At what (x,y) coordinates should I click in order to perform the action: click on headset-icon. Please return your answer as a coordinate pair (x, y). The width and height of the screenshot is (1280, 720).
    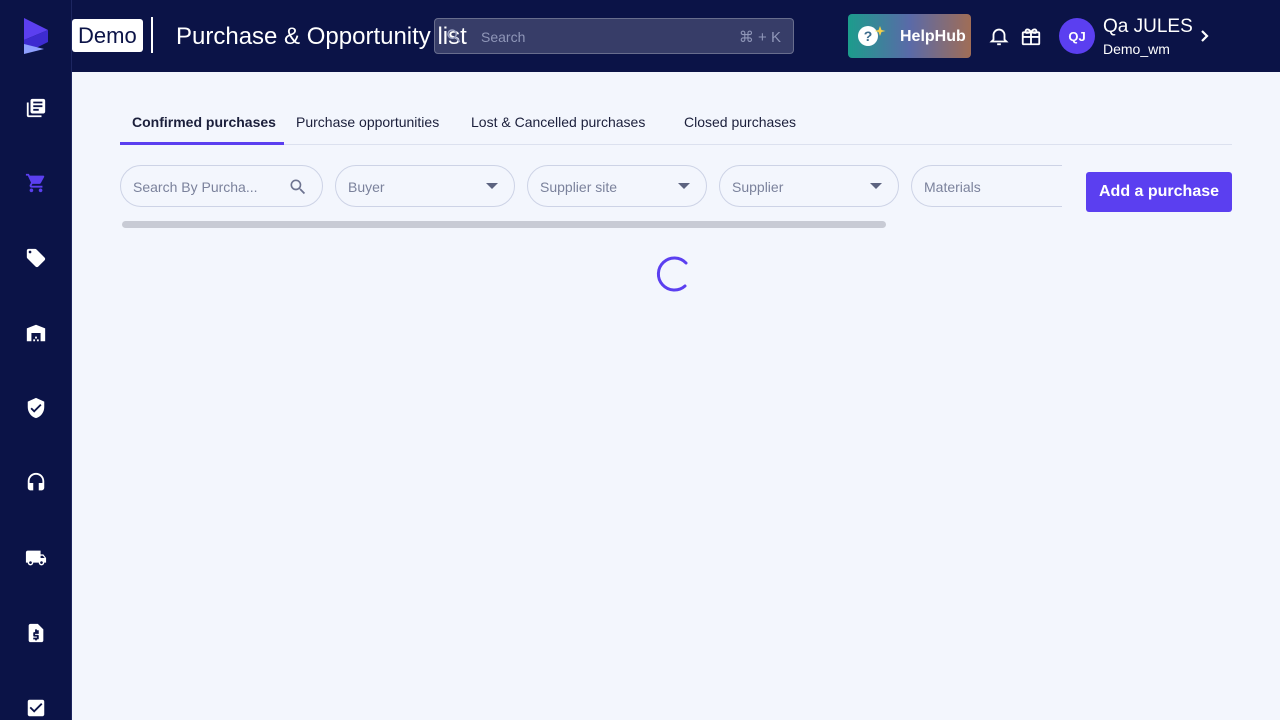
    Looking at the image, I should click on (36, 483).